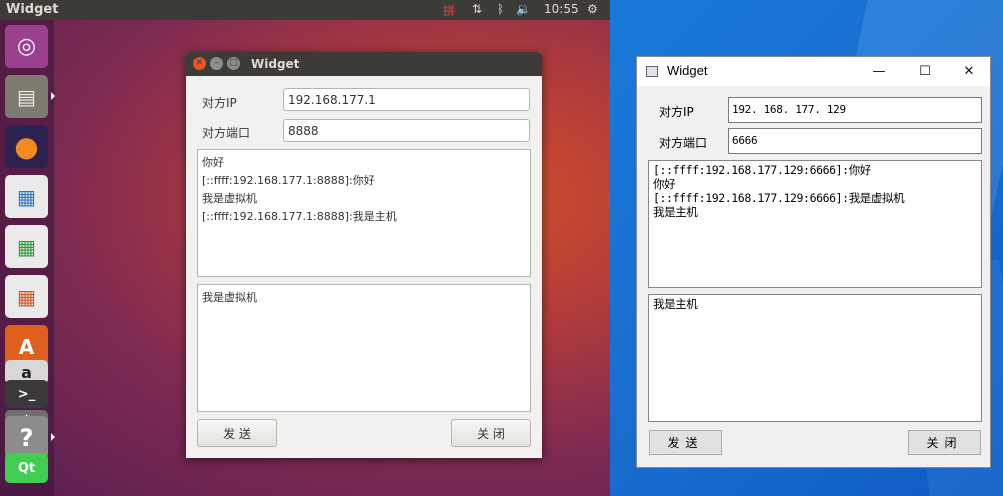 The width and height of the screenshot is (1003, 496). I want to click on volume-icon: 🔉, so click(523, 9).